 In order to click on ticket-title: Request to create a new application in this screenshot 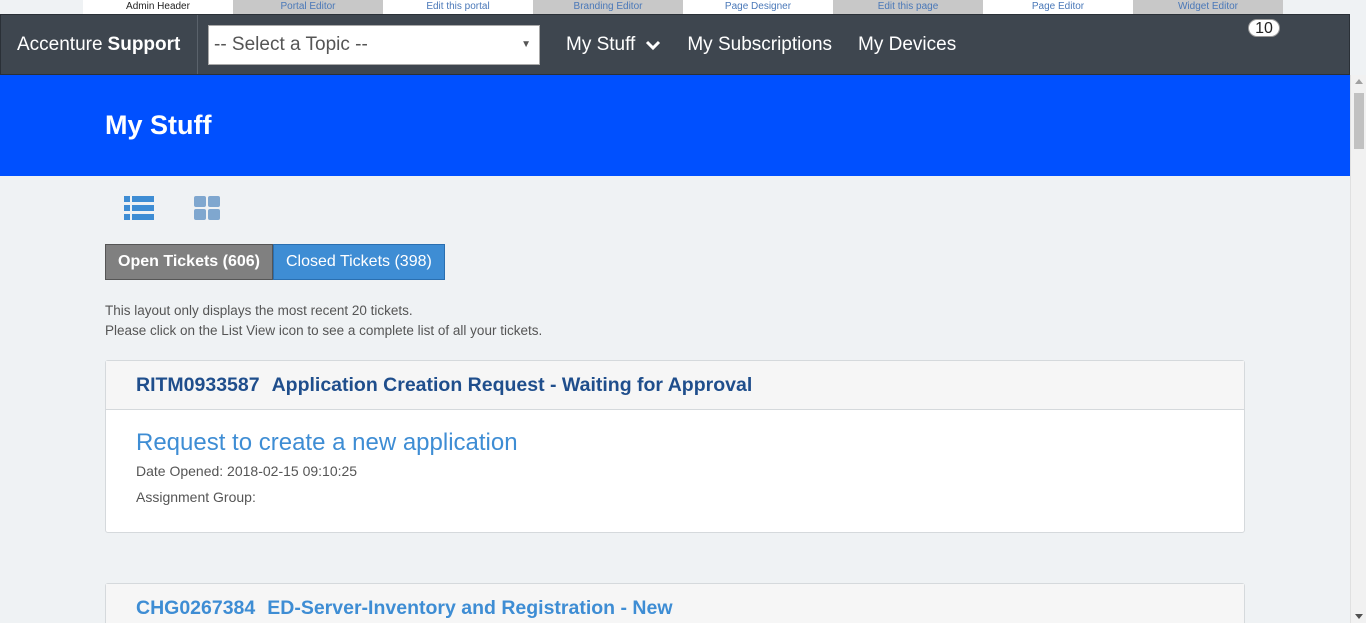, I will do `click(675, 443)`.